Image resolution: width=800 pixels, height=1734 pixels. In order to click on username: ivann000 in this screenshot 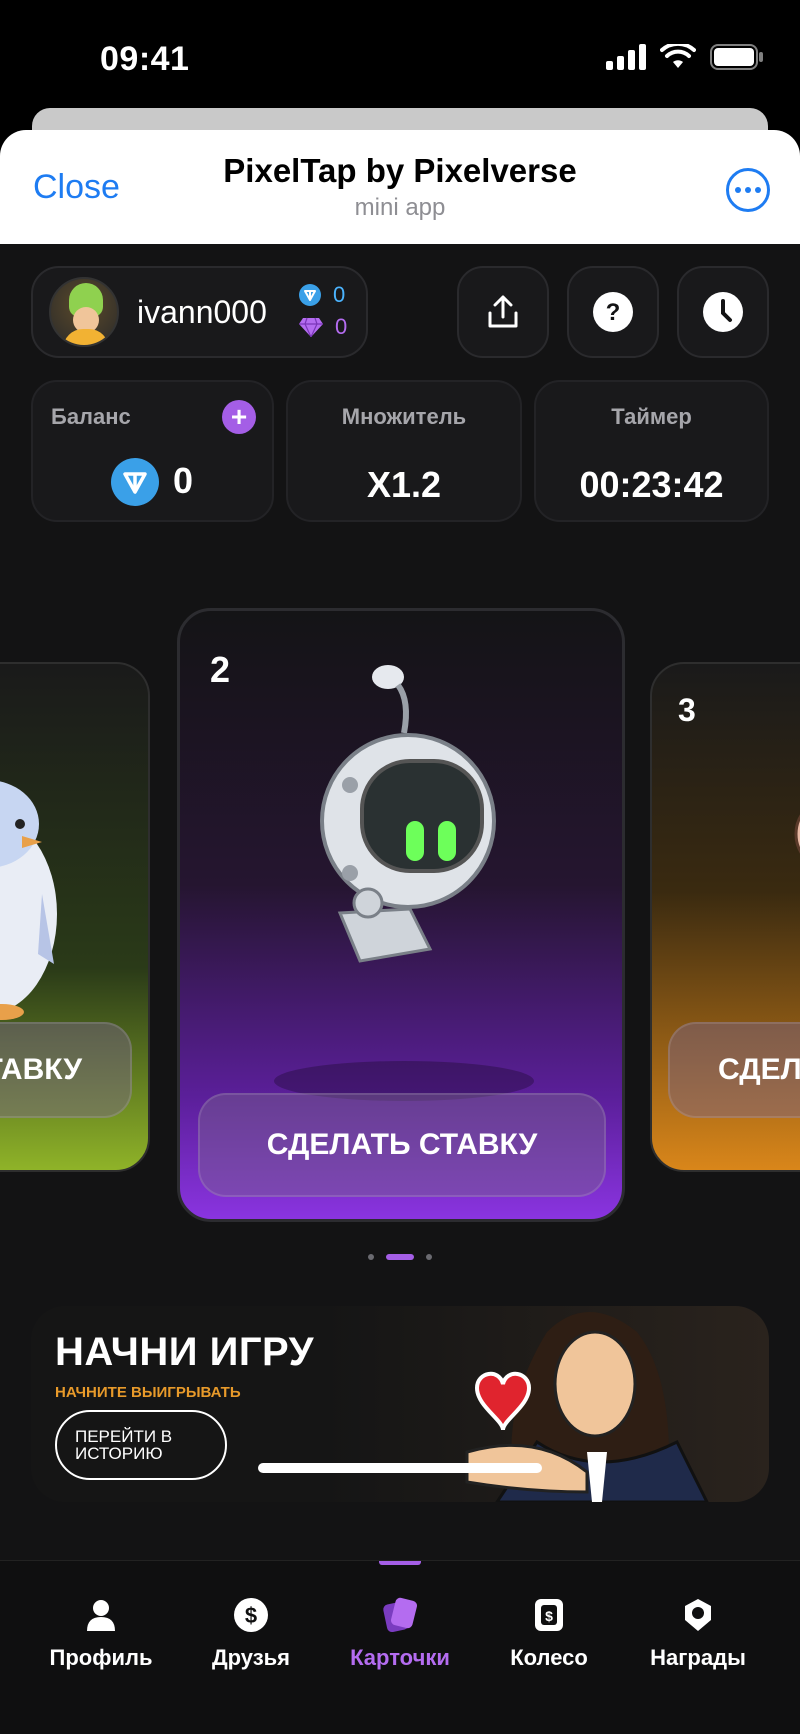, I will do `click(202, 311)`.